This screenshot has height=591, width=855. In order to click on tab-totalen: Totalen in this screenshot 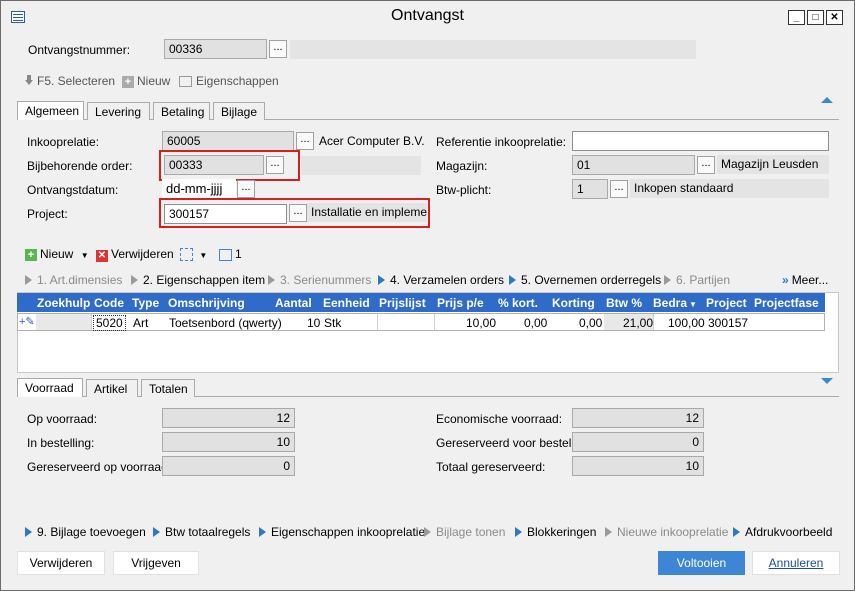, I will do `click(168, 388)`.